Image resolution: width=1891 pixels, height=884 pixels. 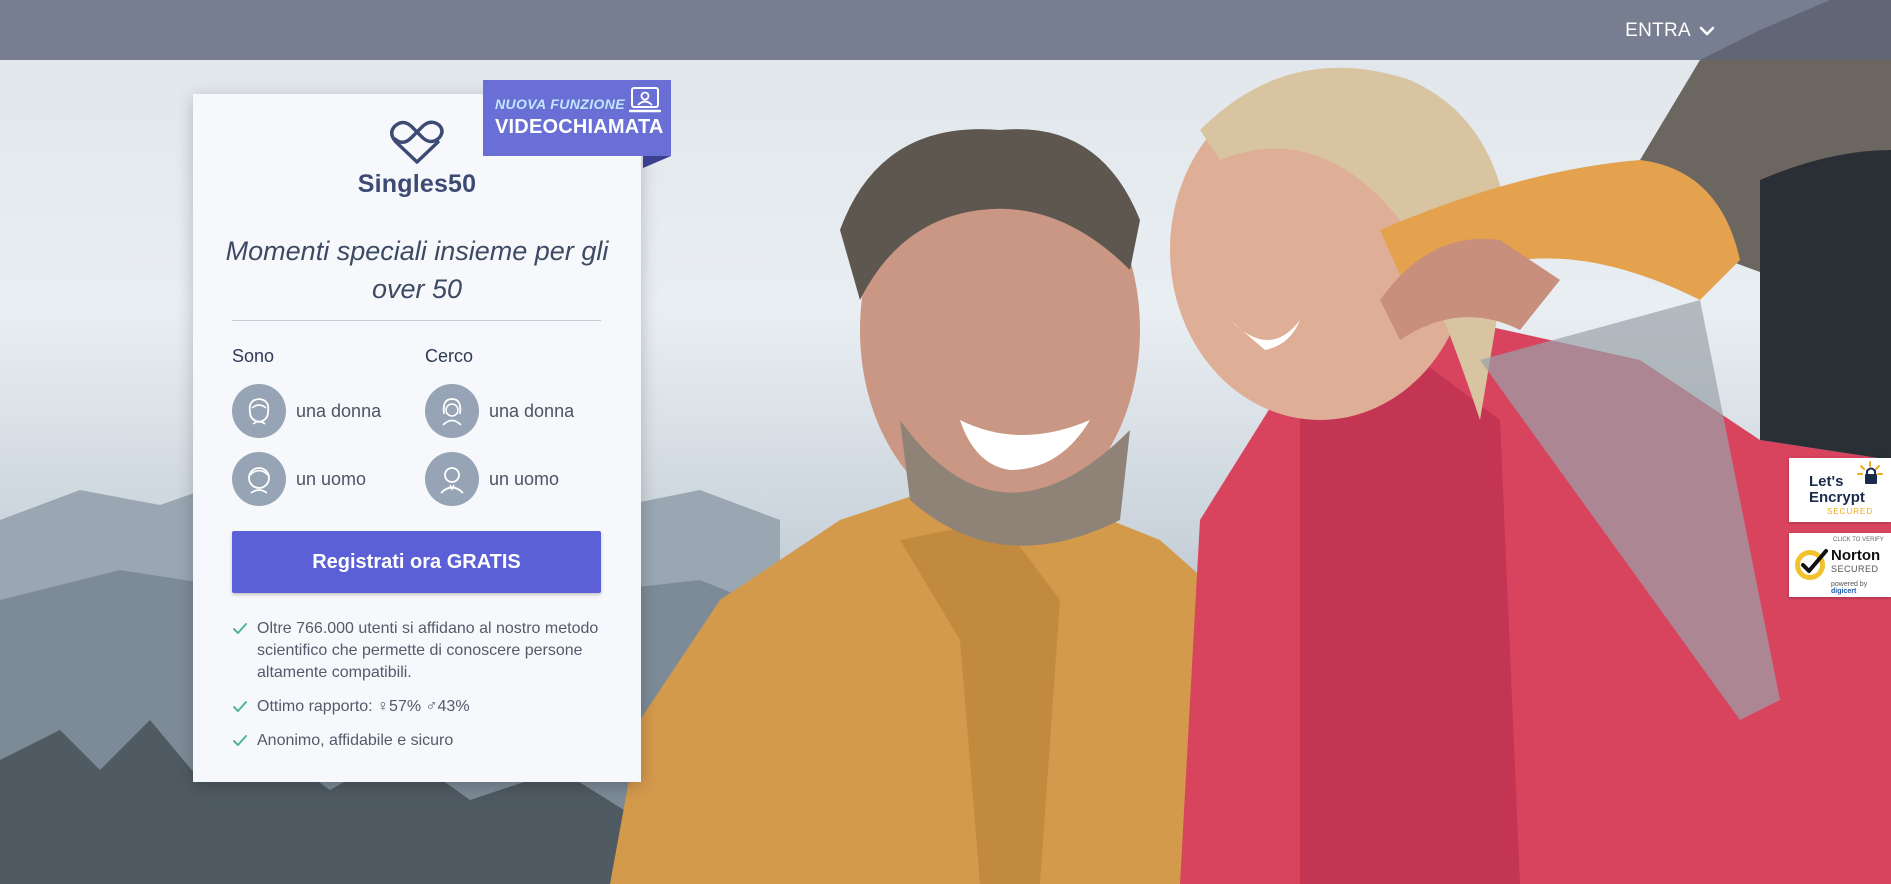 I want to click on letsencrypt-badge: Let's Encrypt SECURED, so click(x=1840, y=490).